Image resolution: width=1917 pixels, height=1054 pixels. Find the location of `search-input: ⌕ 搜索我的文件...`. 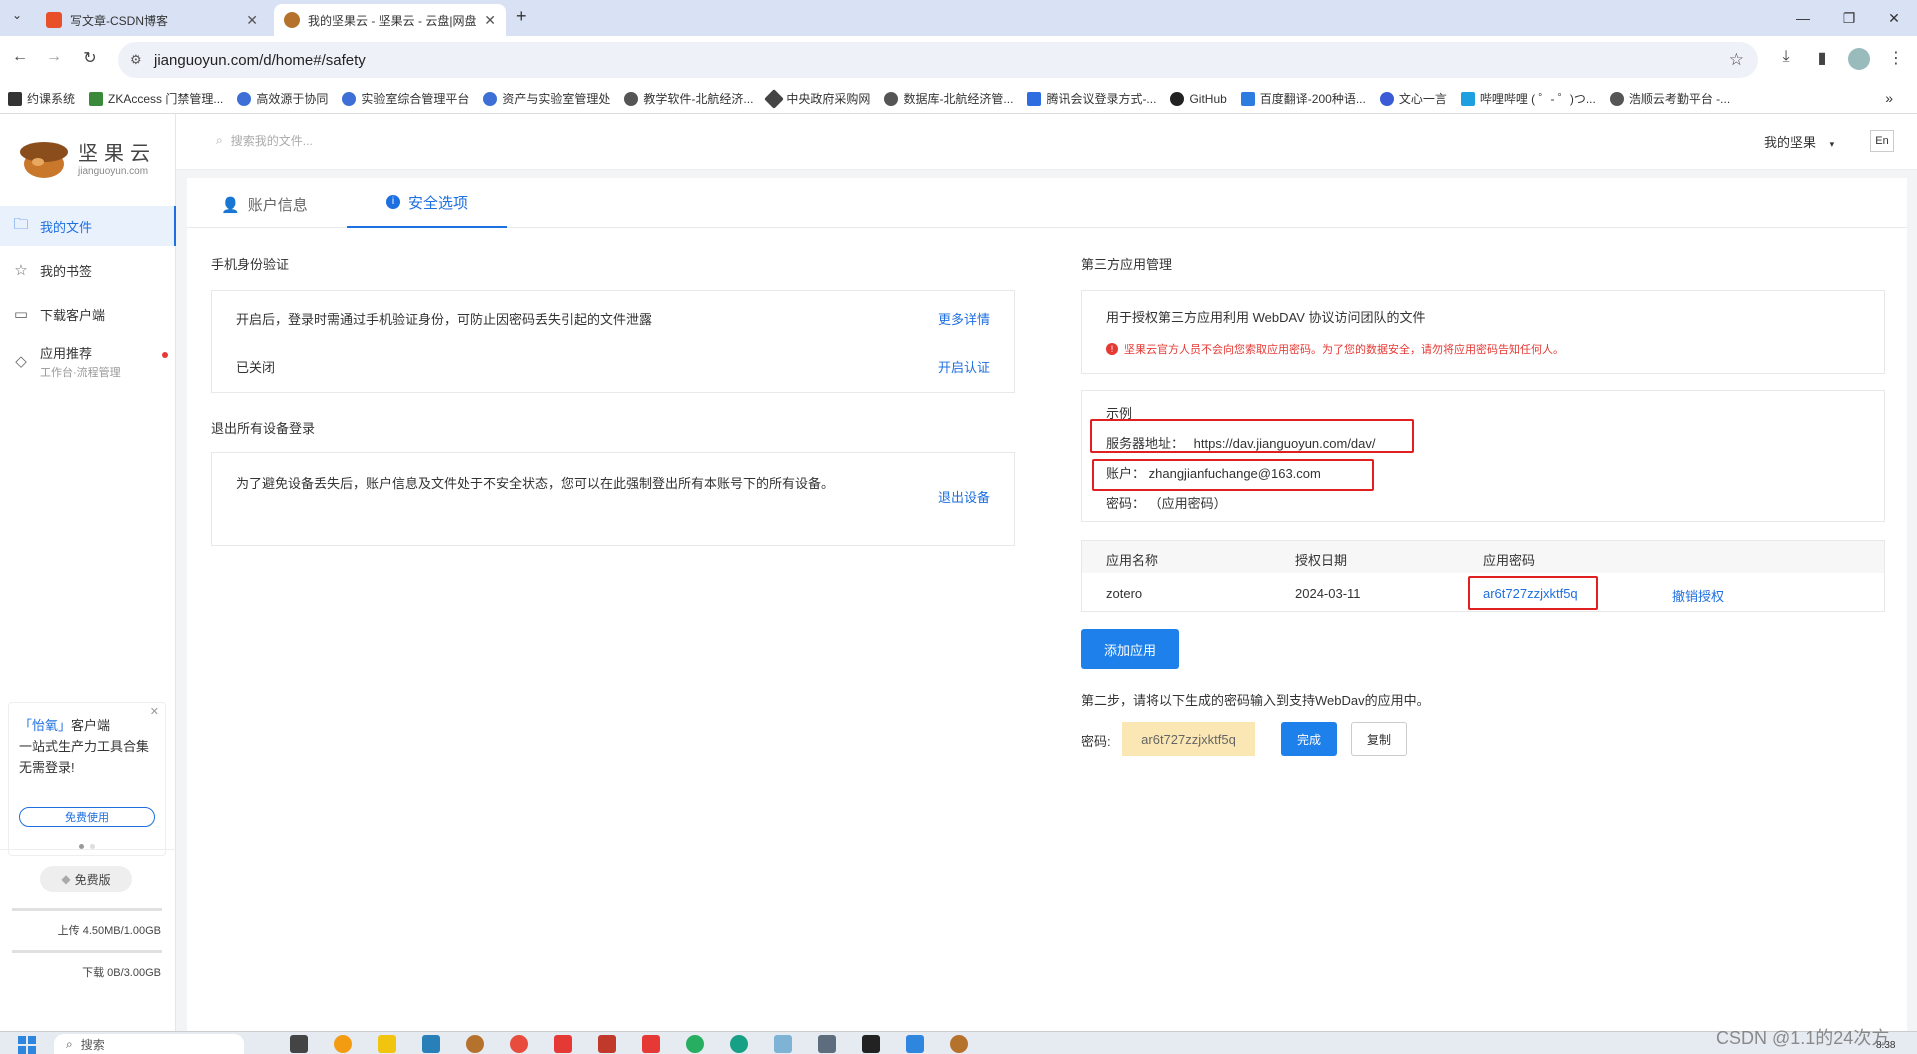

search-input: ⌕ 搜索我的文件... is located at coordinates (264, 140).